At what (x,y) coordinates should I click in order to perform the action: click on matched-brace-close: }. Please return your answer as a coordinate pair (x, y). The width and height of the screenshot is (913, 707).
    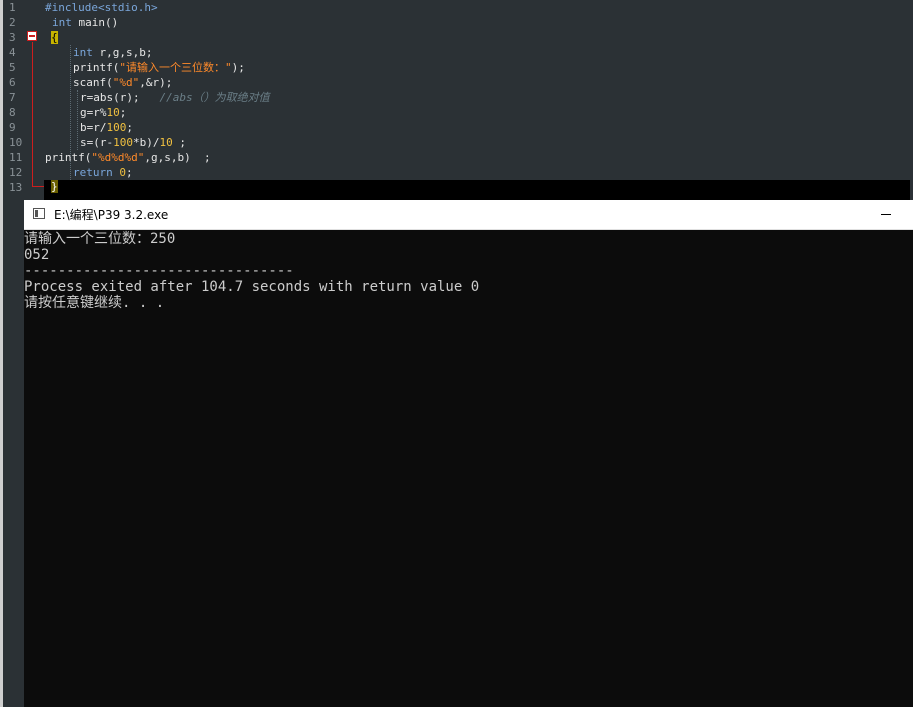
    Looking at the image, I should click on (54, 186).